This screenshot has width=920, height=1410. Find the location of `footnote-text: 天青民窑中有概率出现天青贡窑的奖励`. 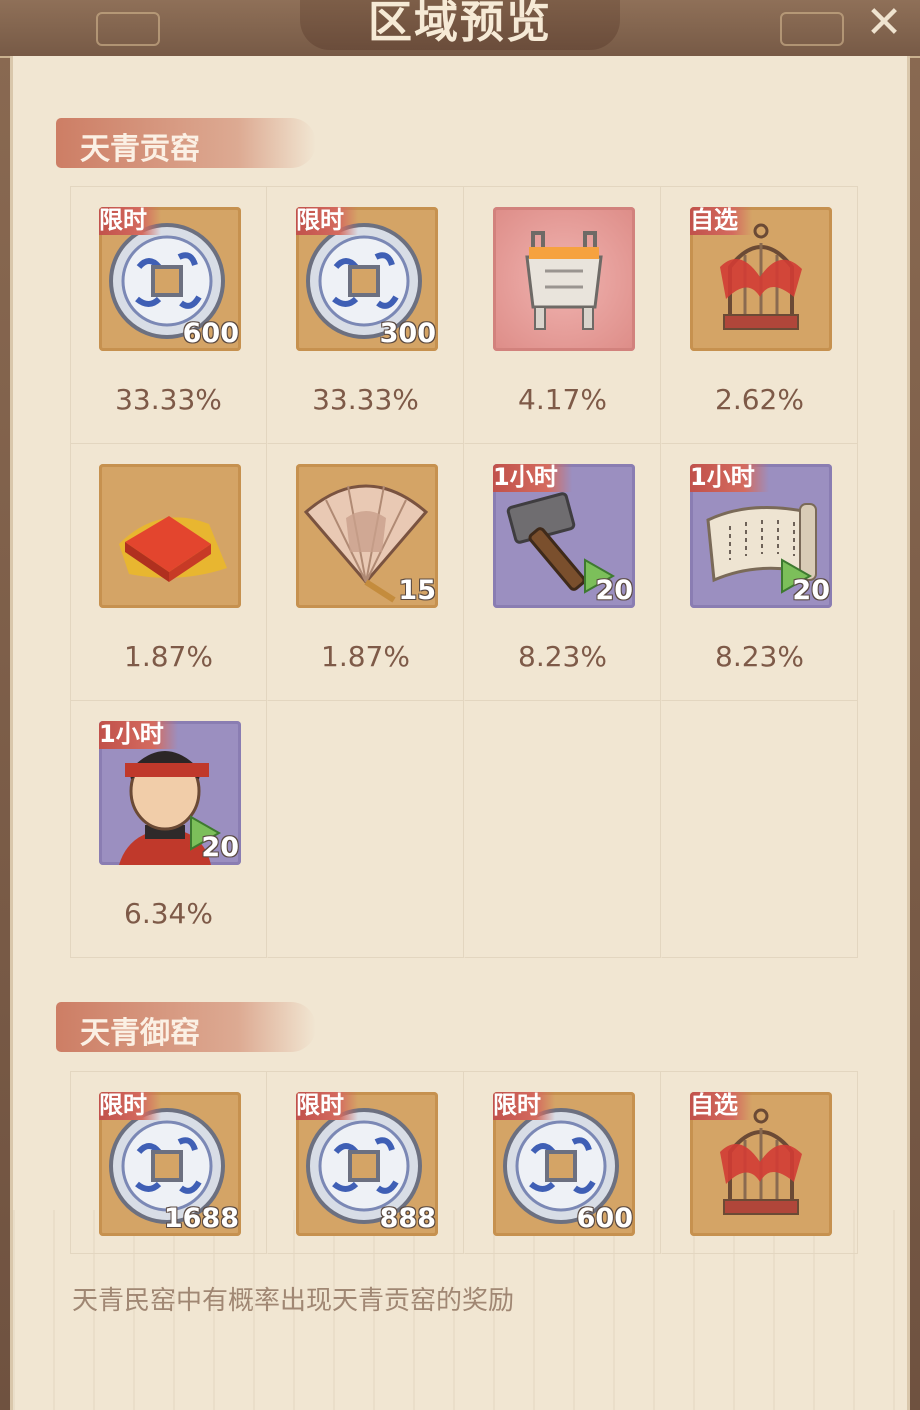

footnote-text: 天青民窑中有概率出现天青贡窑的奖励 is located at coordinates (293, 1301).